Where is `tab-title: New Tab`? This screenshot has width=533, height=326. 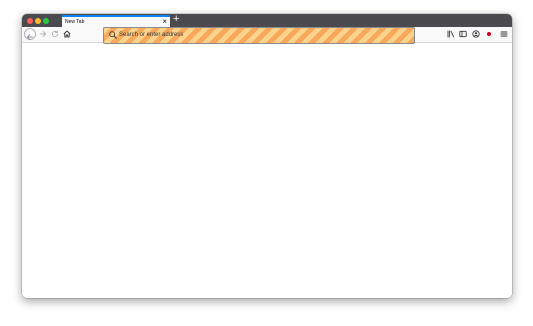 tab-title: New Tab is located at coordinates (75, 22).